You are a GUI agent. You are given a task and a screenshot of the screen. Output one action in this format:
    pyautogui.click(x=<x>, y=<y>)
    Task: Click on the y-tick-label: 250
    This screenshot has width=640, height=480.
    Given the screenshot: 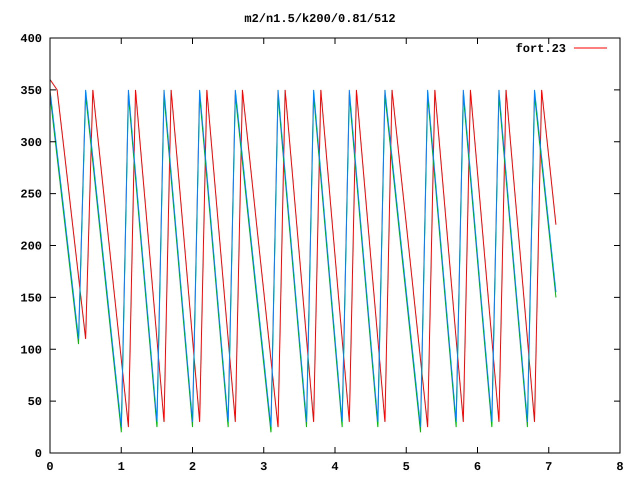 What is the action you would take?
    pyautogui.click(x=31, y=195)
    